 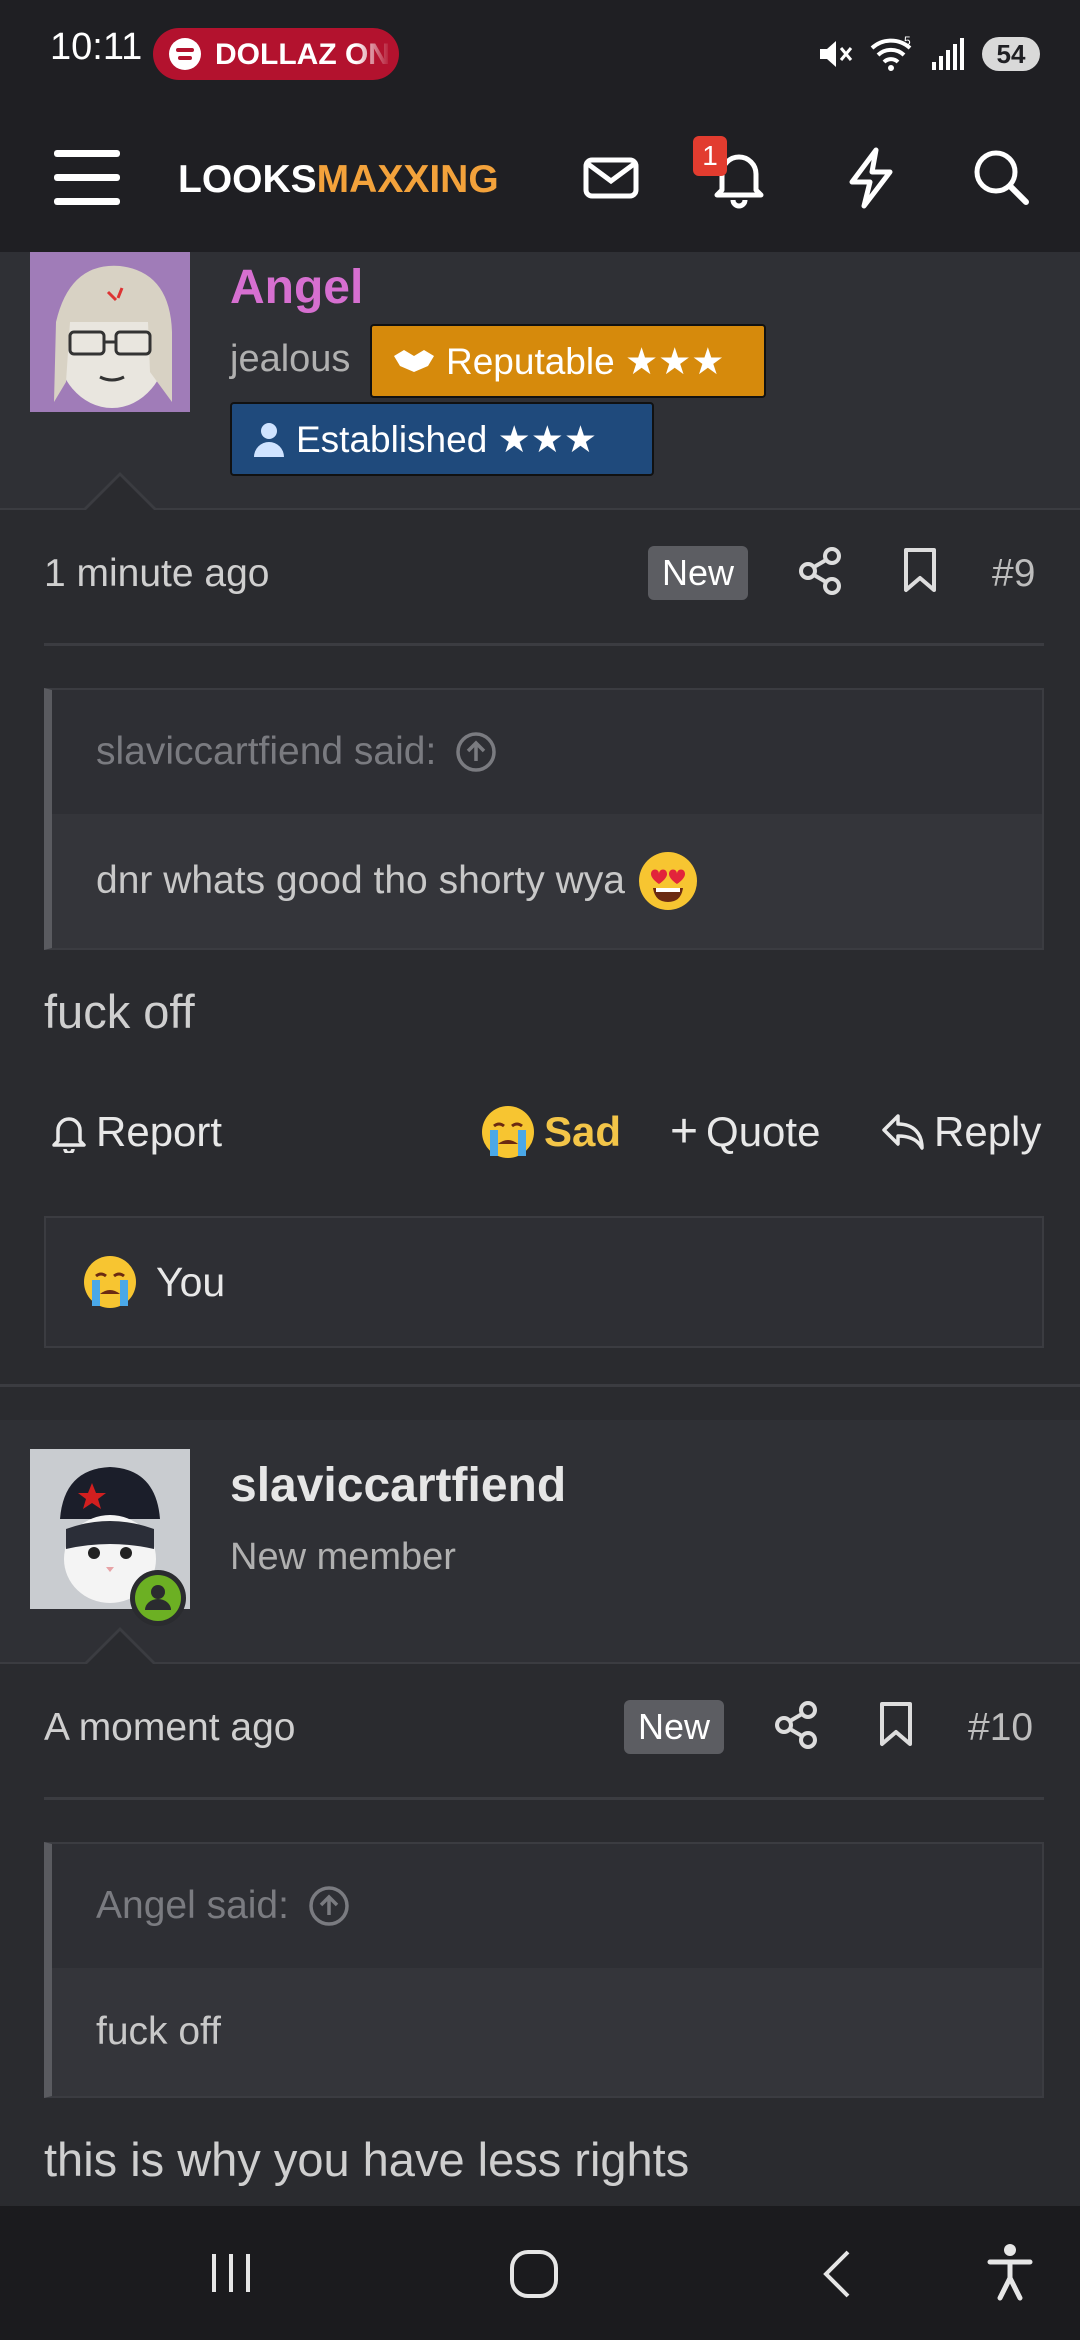 I want to click on post-9-username: Angel, so click(x=296, y=287).